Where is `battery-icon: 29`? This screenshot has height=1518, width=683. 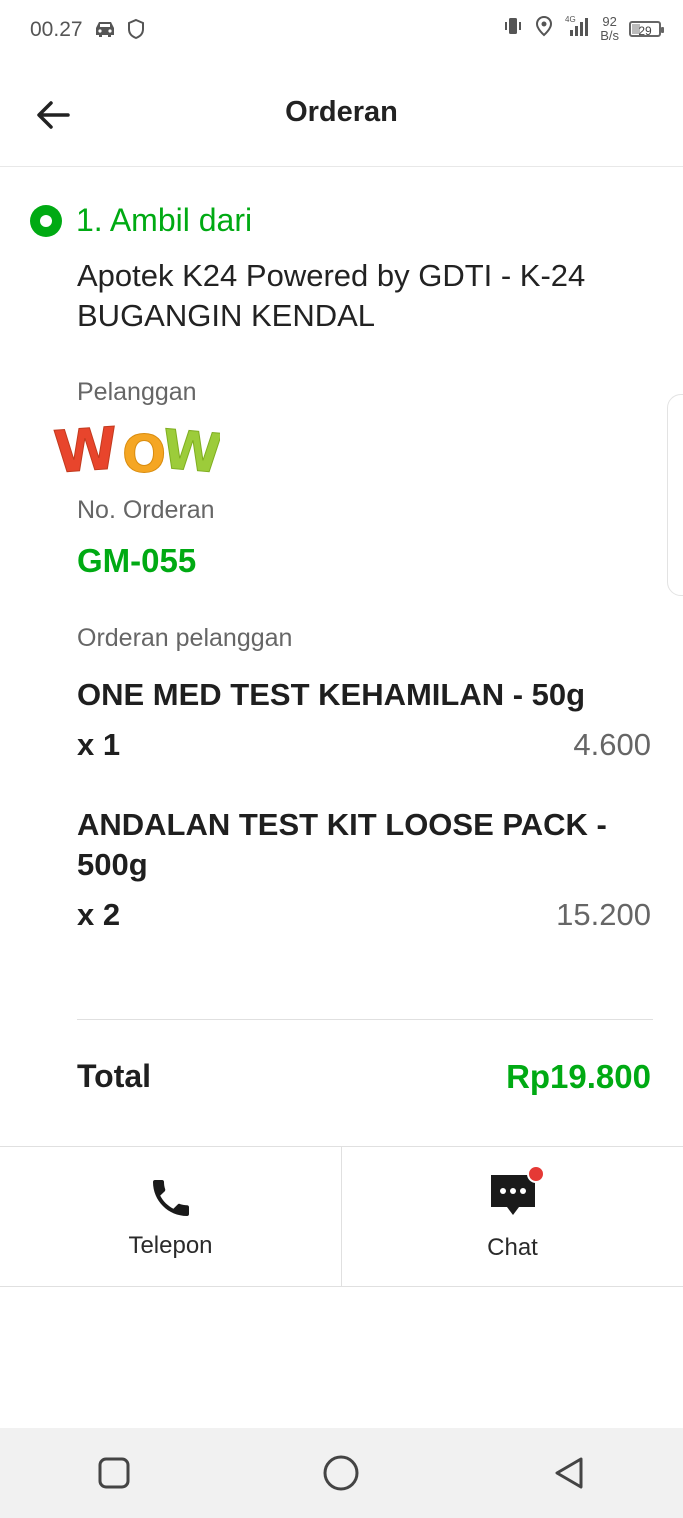
battery-icon: 29 is located at coordinates (646, 29).